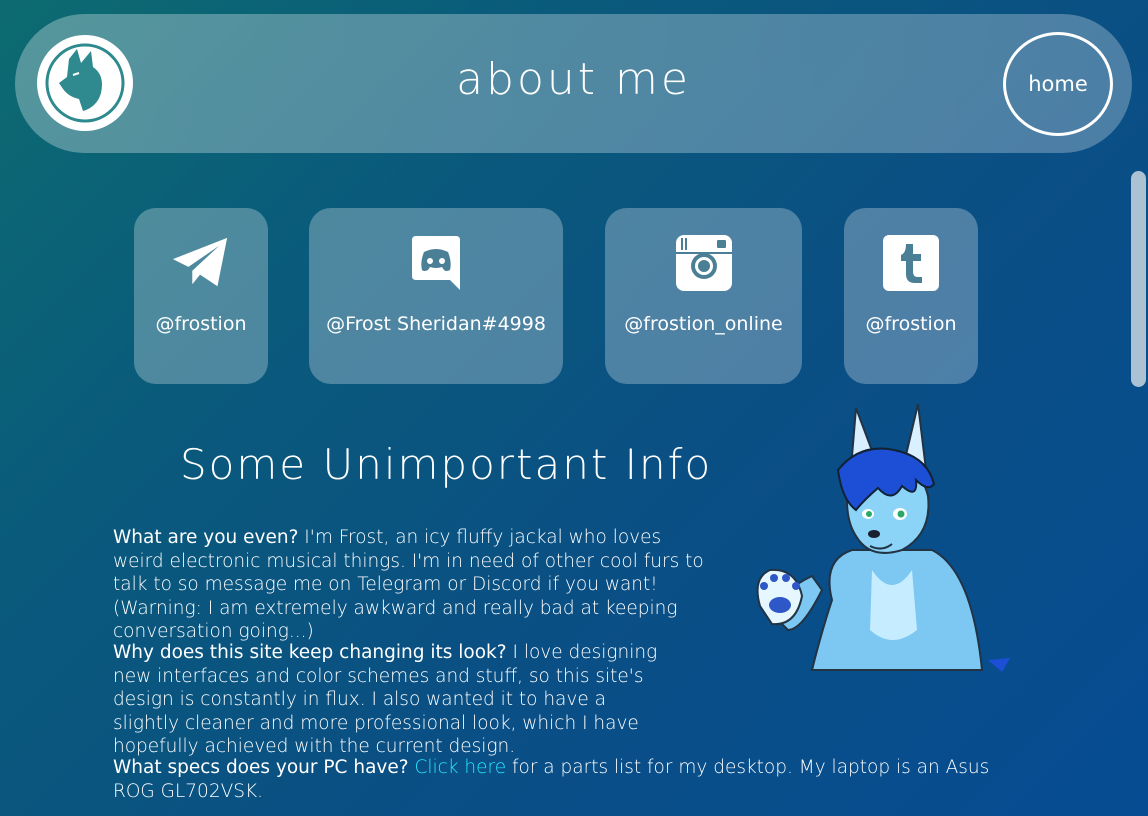  Describe the element at coordinates (436, 324) in the screenshot. I see `social-handle: @Frost Sheridan#4998` at that location.